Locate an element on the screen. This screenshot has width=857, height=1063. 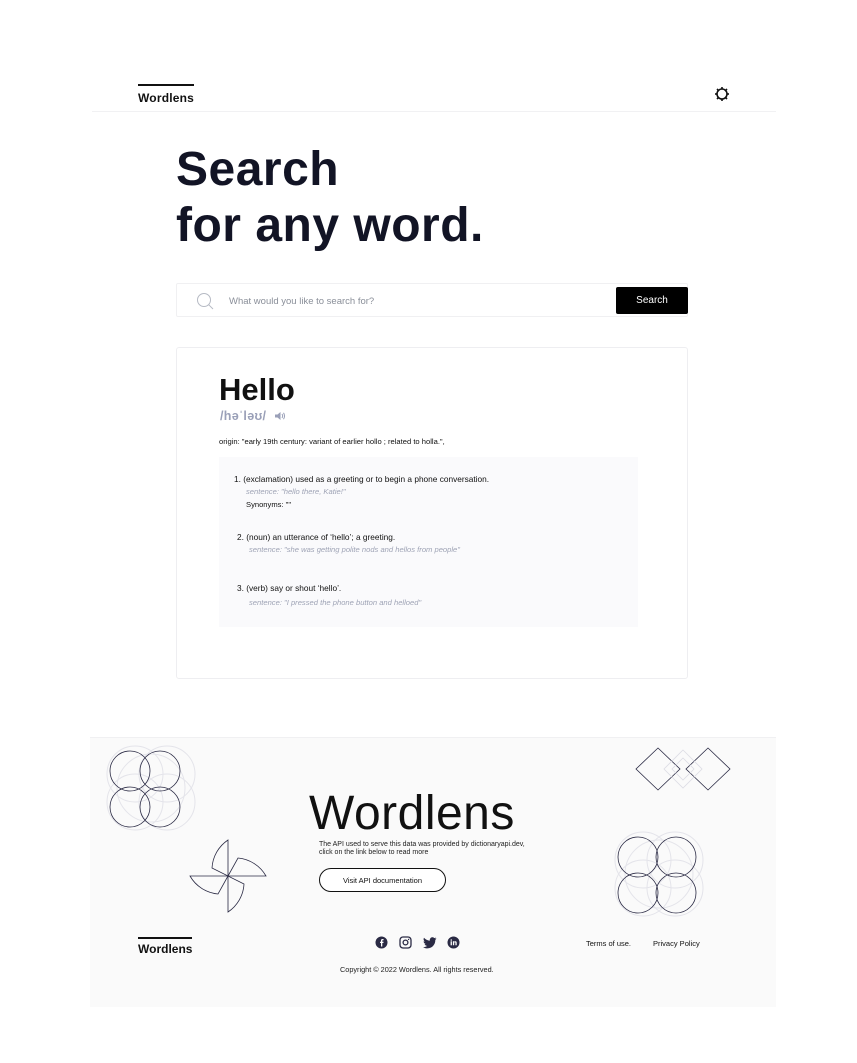
diamond-decoration-icon is located at coordinates (683, 769).